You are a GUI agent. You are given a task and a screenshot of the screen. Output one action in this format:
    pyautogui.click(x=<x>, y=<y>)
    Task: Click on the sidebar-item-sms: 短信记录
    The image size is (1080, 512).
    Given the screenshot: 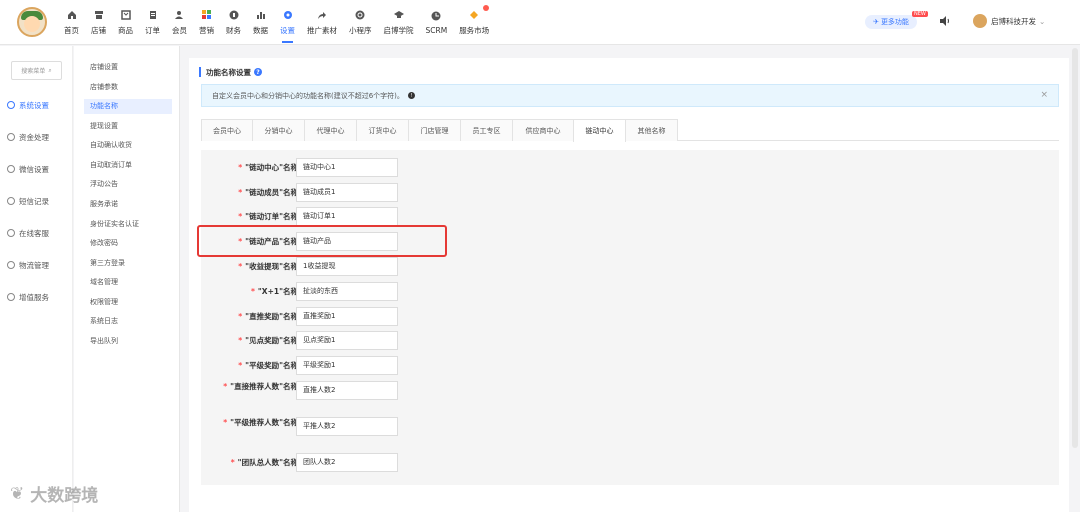 What is the action you would take?
    pyautogui.click(x=28, y=201)
    